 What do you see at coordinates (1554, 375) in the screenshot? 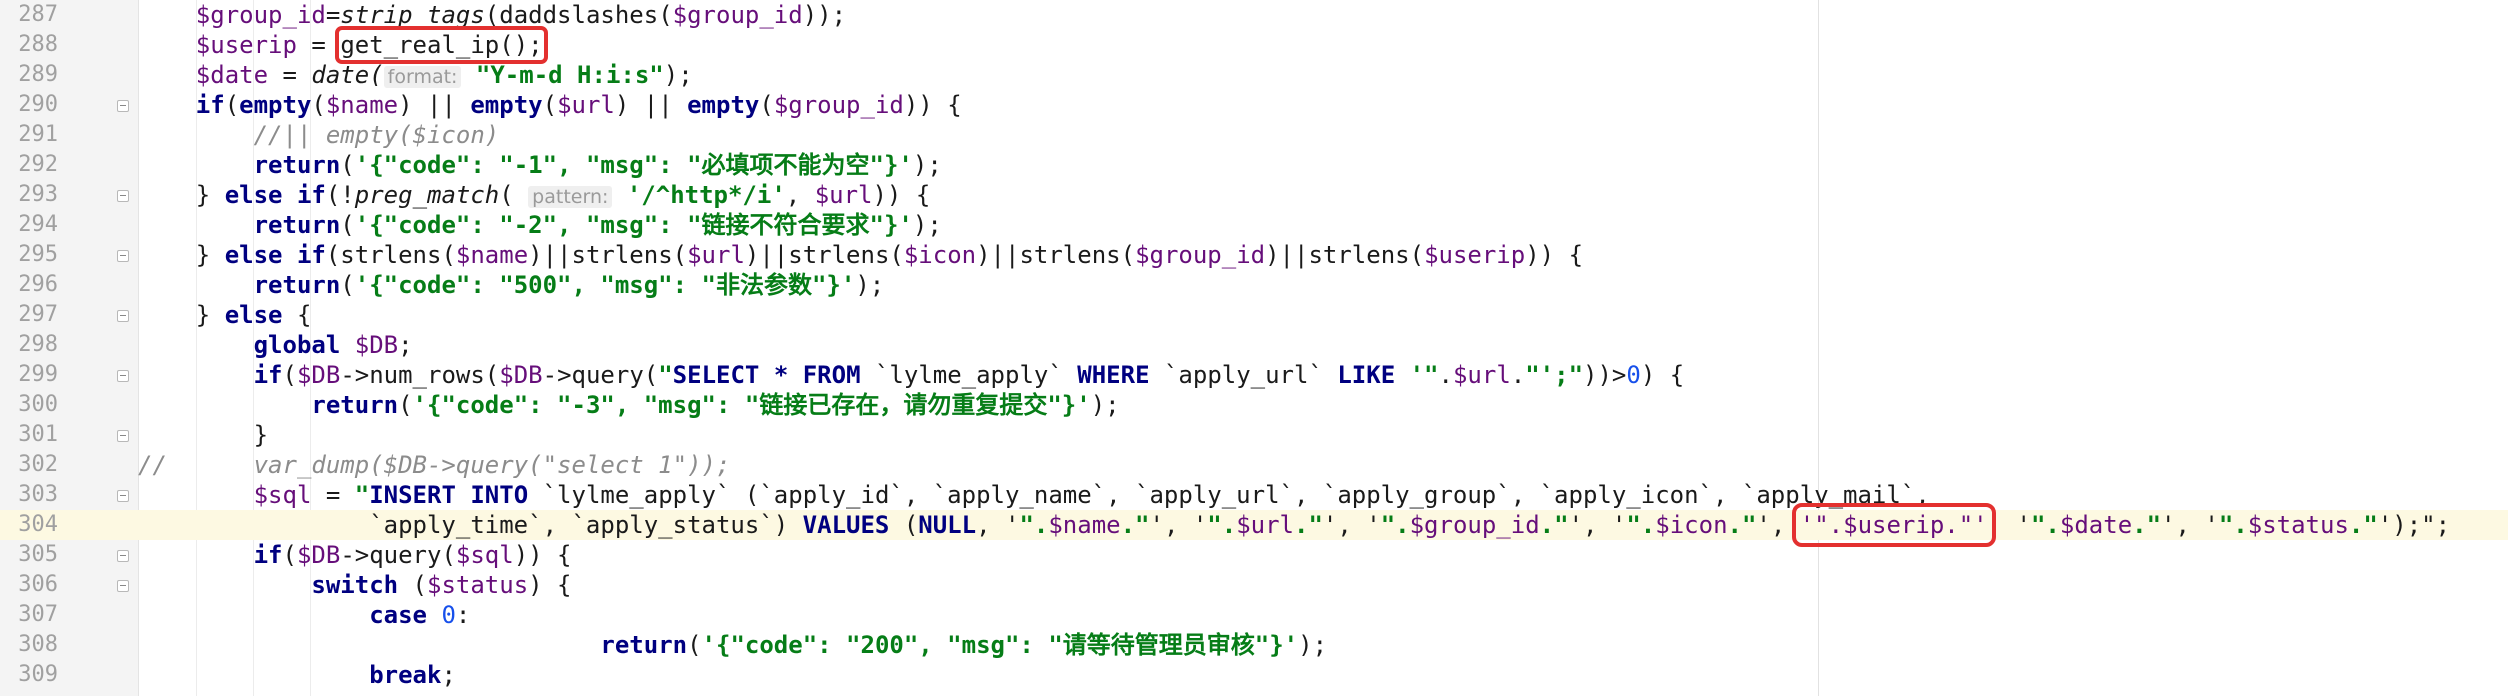
I see `code-token: "';"` at bounding box center [1554, 375].